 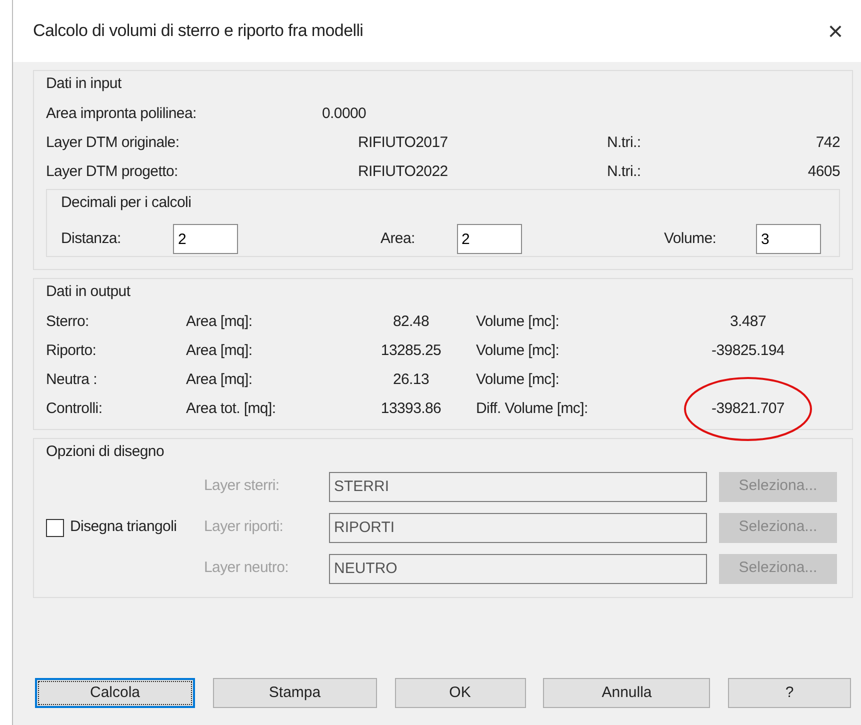 I want to click on field-label: Diff. Volume [mc]:, so click(x=532, y=408).